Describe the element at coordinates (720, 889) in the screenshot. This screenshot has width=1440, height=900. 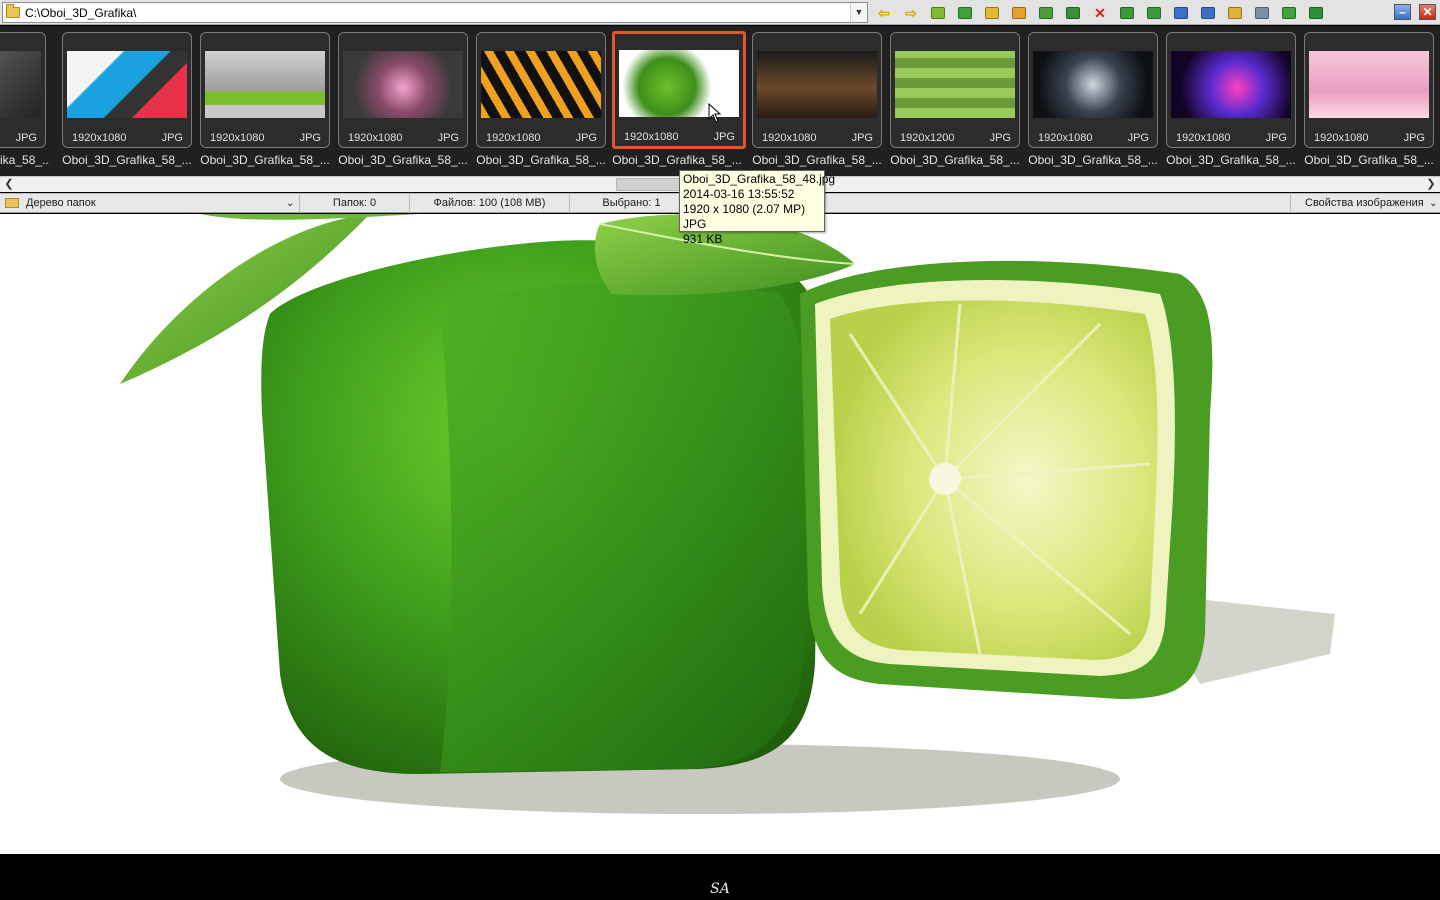
I see `signature-text: SA` at that location.